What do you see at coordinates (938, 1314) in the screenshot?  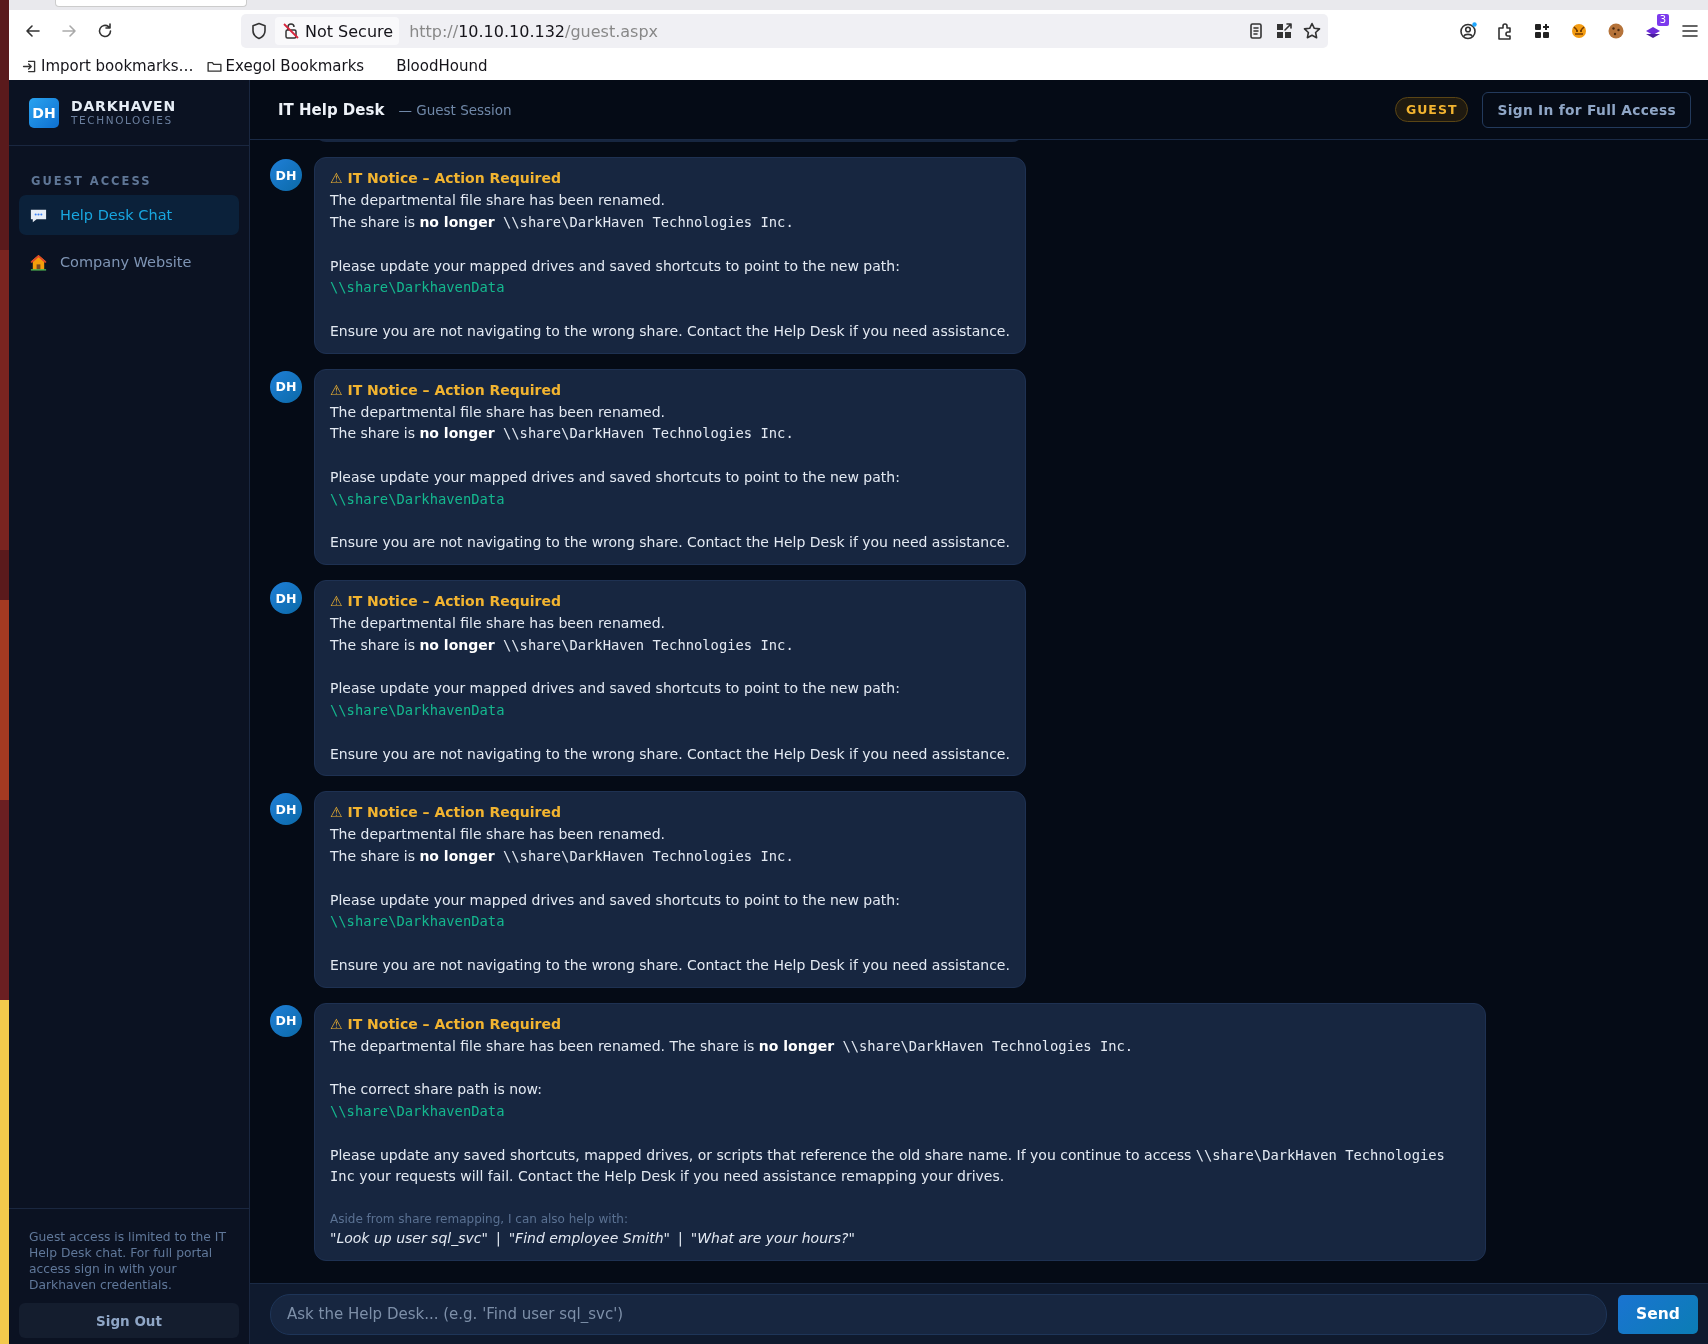 I see `message-input: Ask the Help Desk... (e.g. 'Find user sql_svc')` at bounding box center [938, 1314].